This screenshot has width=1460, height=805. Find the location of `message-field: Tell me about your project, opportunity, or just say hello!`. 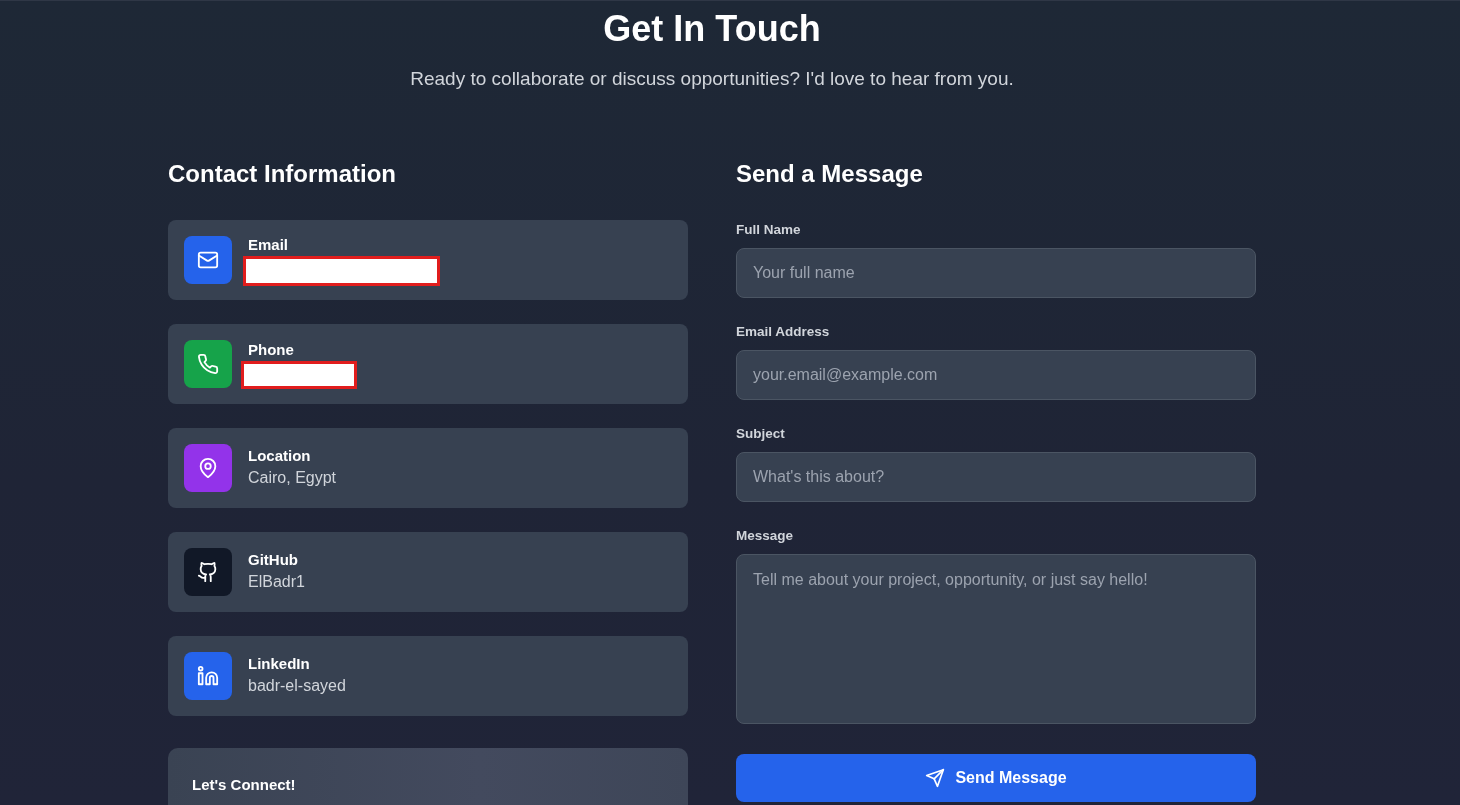

message-field: Tell me about your project, opportunity, or just say hello! is located at coordinates (996, 639).